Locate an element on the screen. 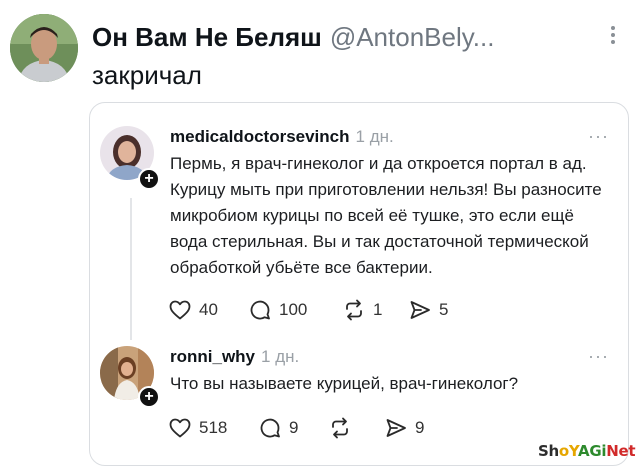 The height and width of the screenshot is (470, 640). more-options-icon is located at coordinates (613, 37).